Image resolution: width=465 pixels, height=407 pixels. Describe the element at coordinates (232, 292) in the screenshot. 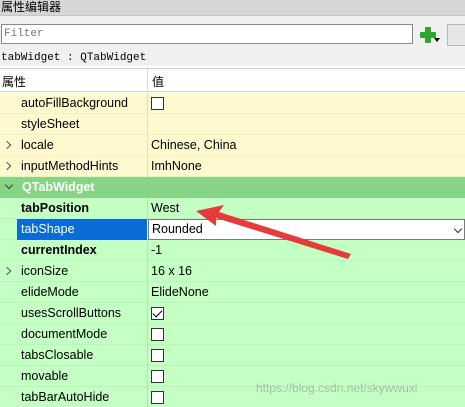

I see `property-row-elidemode: elideMode ElideNone` at that location.